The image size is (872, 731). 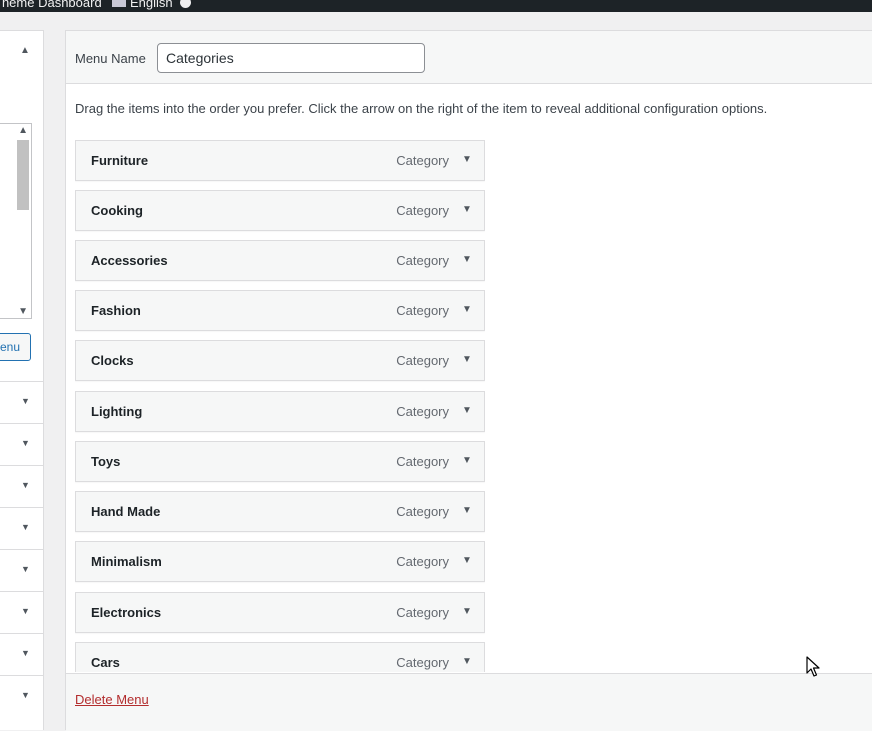 I want to click on menu-item-title: Minimalism, so click(x=126, y=561).